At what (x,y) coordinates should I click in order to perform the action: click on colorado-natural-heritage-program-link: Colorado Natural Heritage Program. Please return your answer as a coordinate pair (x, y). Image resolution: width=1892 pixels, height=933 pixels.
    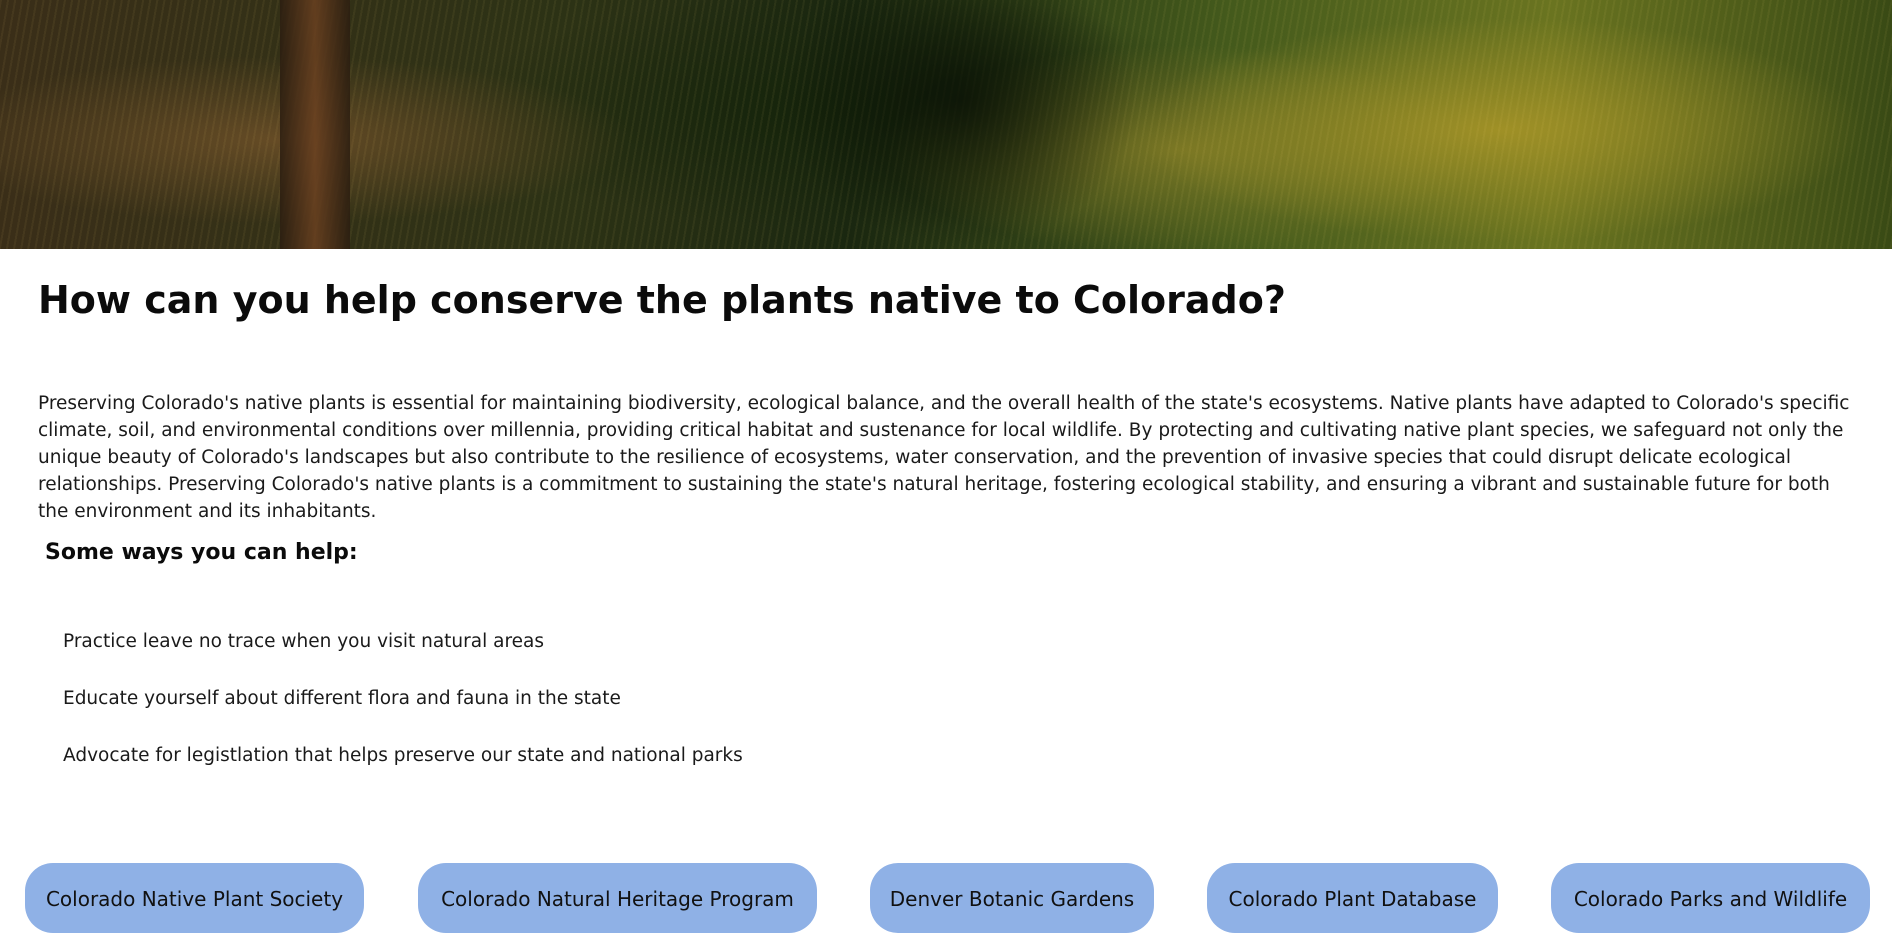
    Looking at the image, I should click on (617, 898).